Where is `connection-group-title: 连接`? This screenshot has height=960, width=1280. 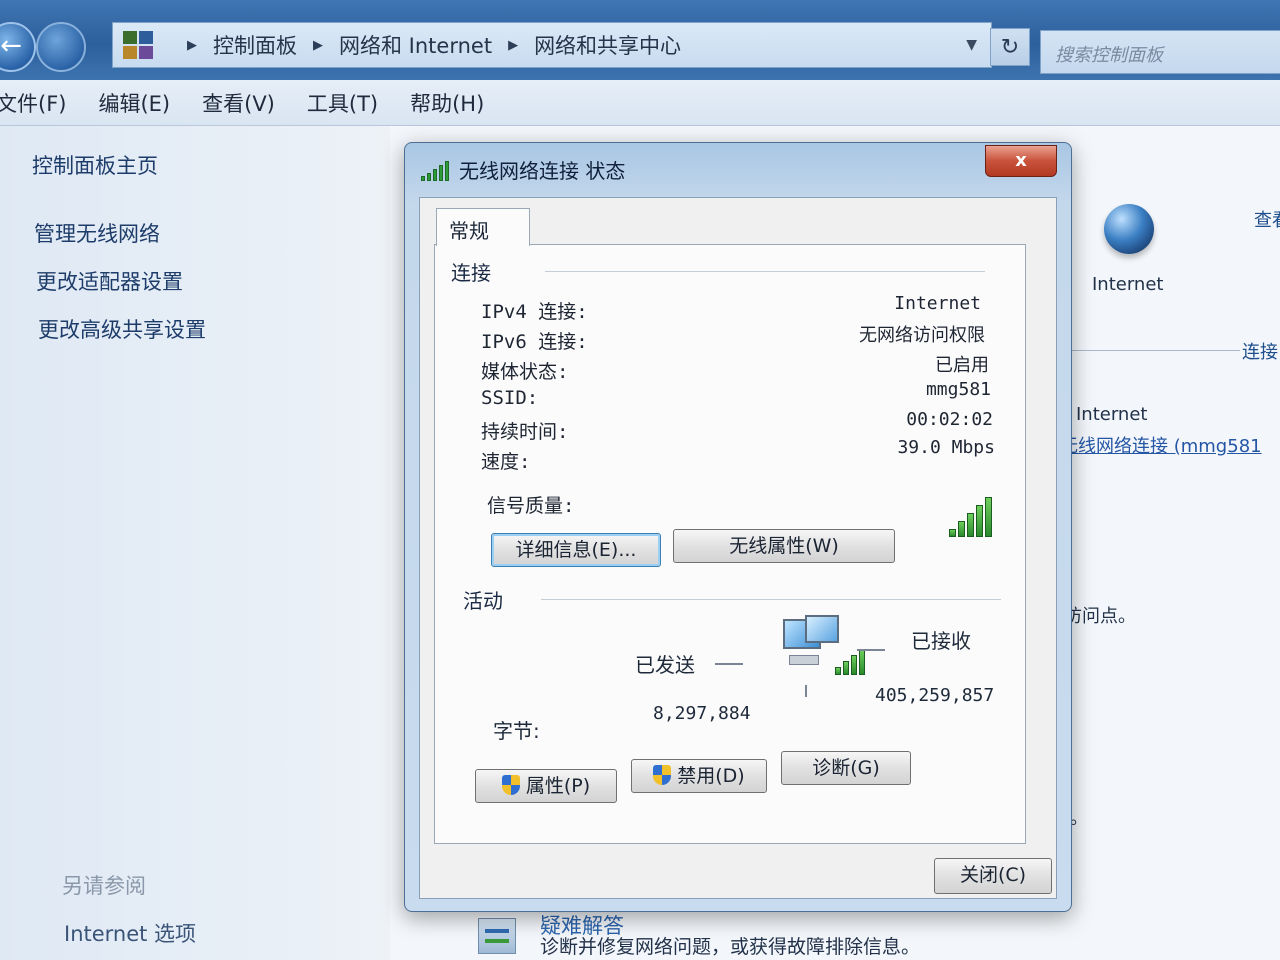
connection-group-title: 连接 is located at coordinates (475, 271).